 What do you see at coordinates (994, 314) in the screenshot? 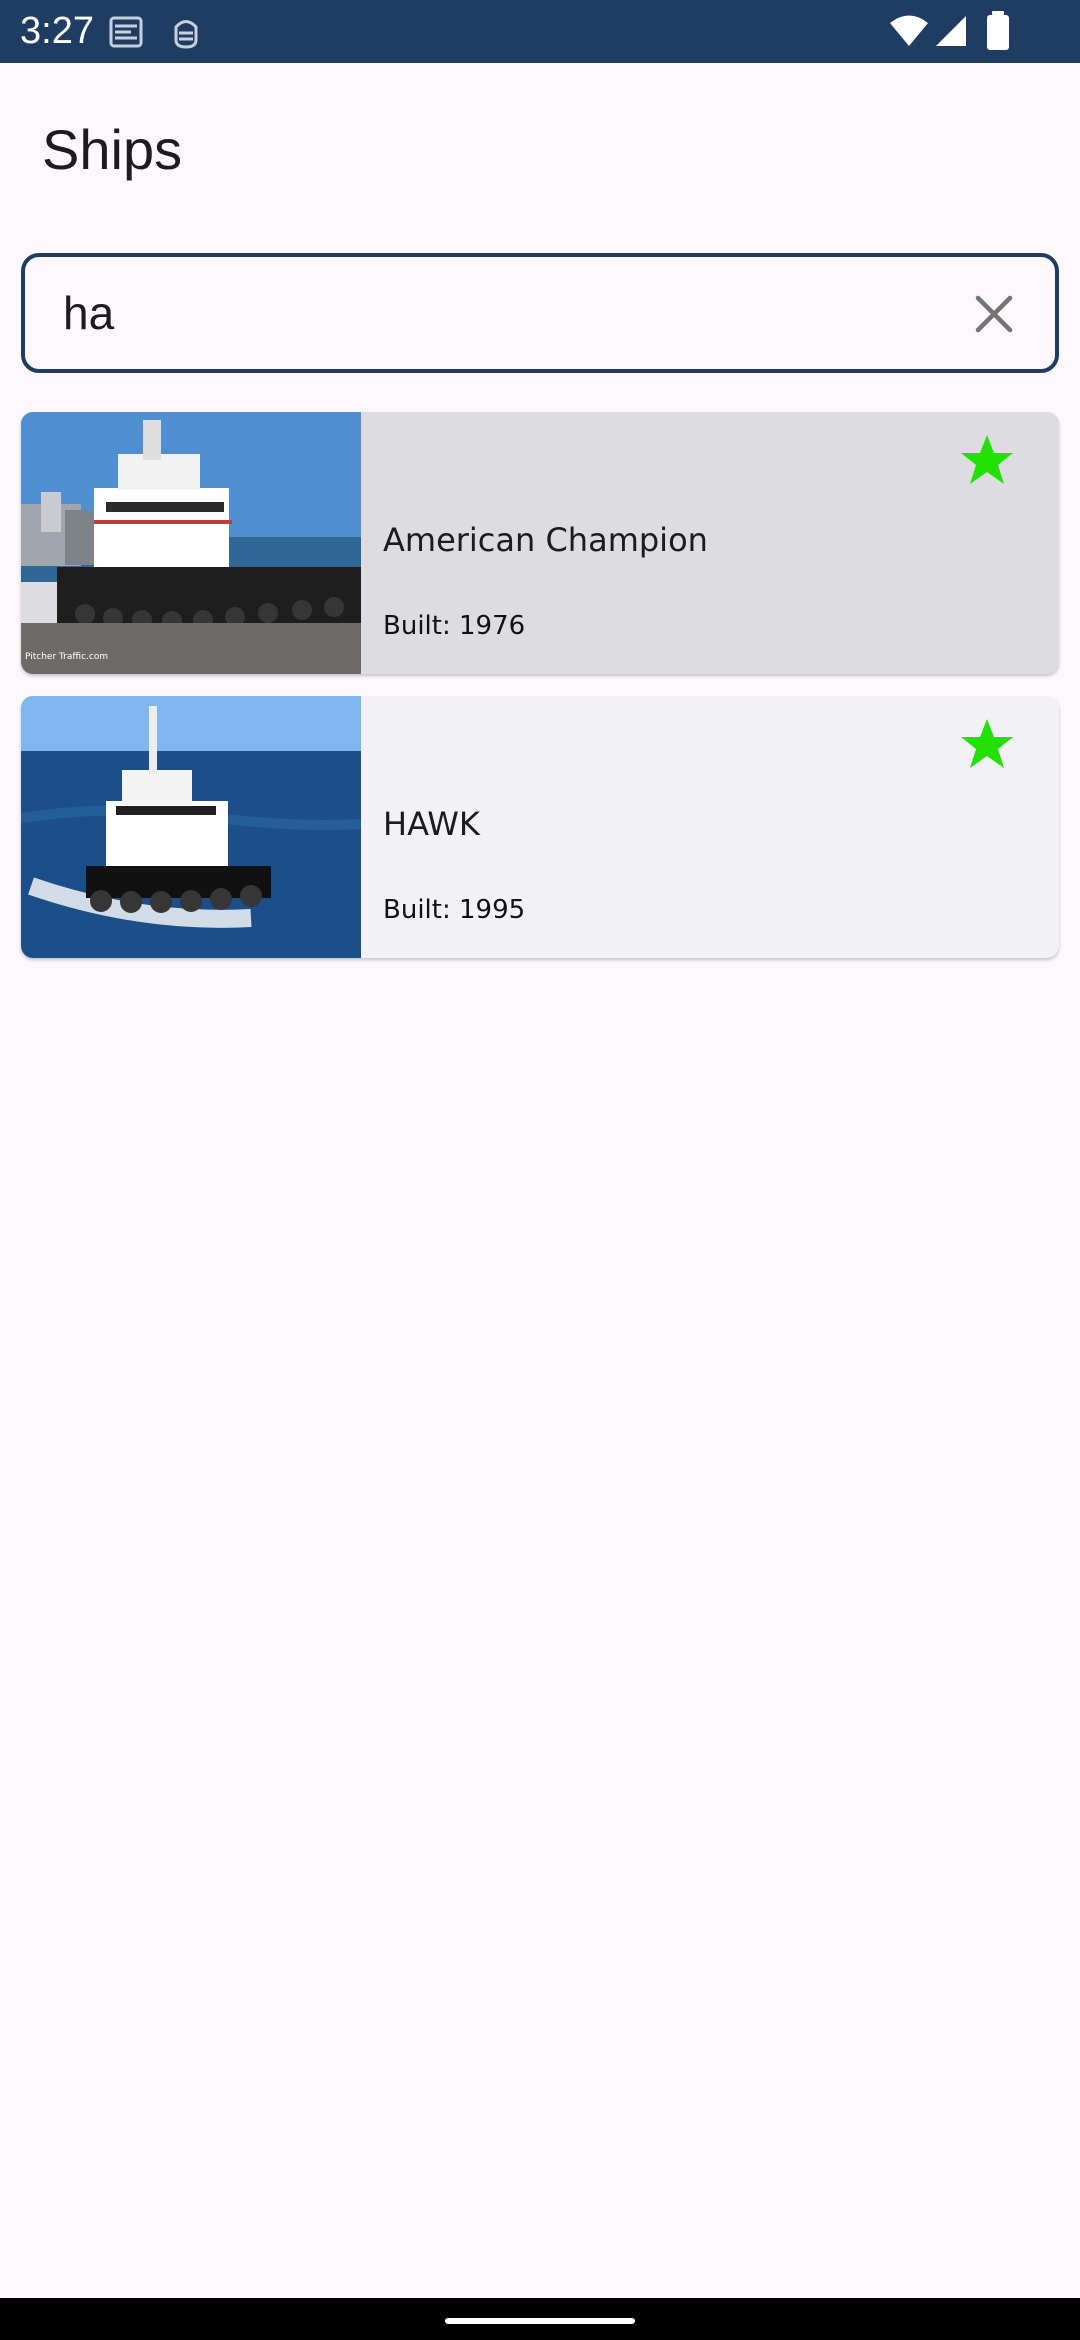
I see `close-icon` at bounding box center [994, 314].